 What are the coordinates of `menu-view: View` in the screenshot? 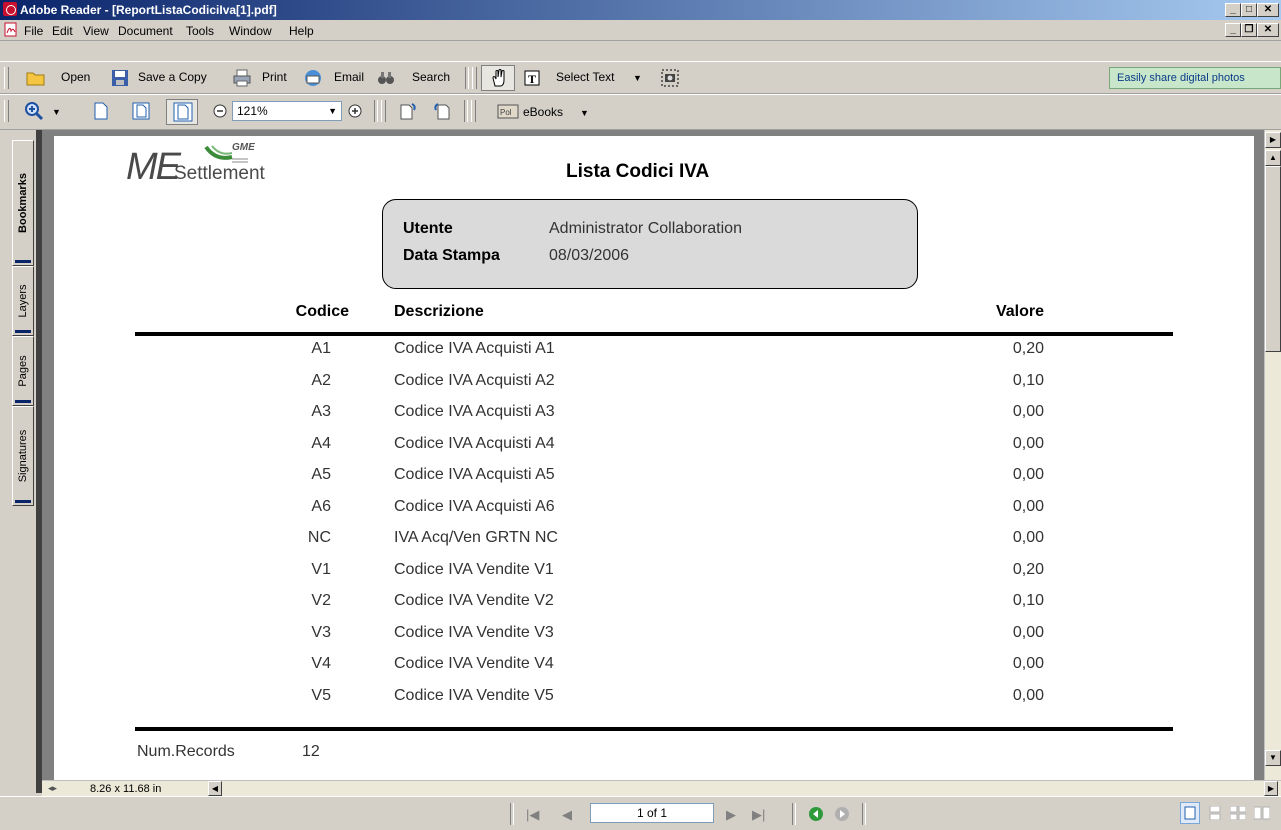 It's located at (96, 31).